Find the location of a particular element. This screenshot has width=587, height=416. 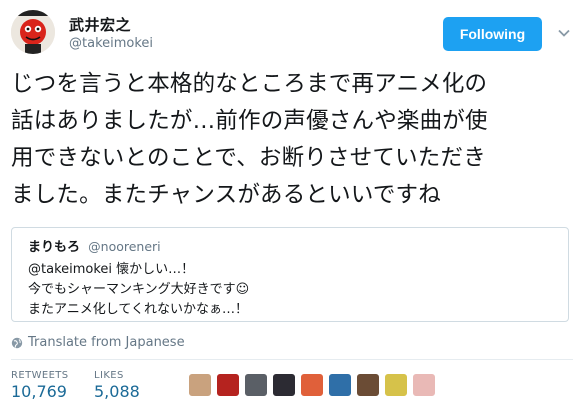

quoted-tweet-line: またアニメ化してくれないかなぁ…！ is located at coordinates (138, 309).